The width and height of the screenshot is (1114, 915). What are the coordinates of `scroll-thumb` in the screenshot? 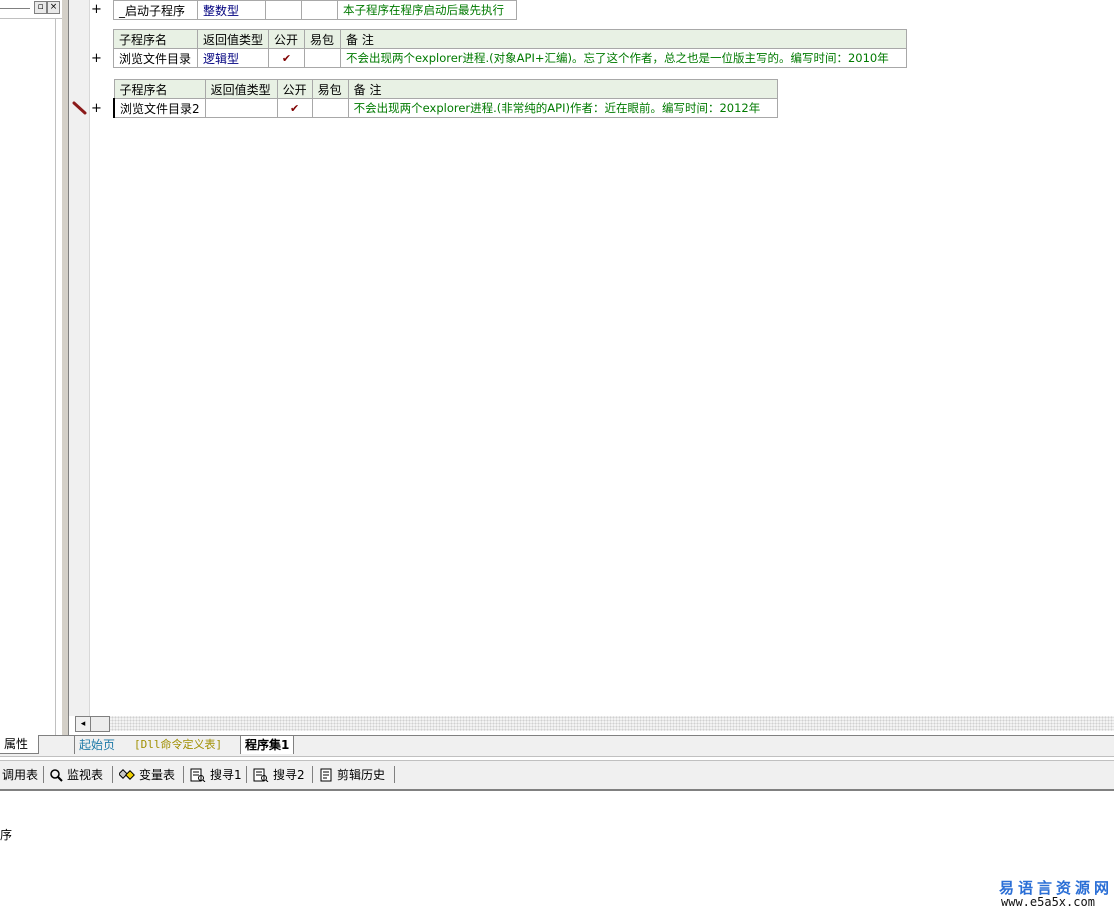 It's located at (100, 724).